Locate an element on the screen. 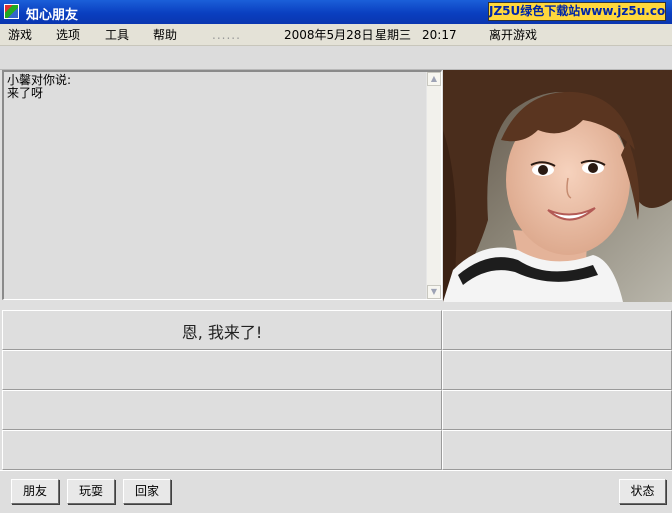 This screenshot has width=672, height=513. vertical-scrollbar: ▲ ▼ is located at coordinates (433, 185).